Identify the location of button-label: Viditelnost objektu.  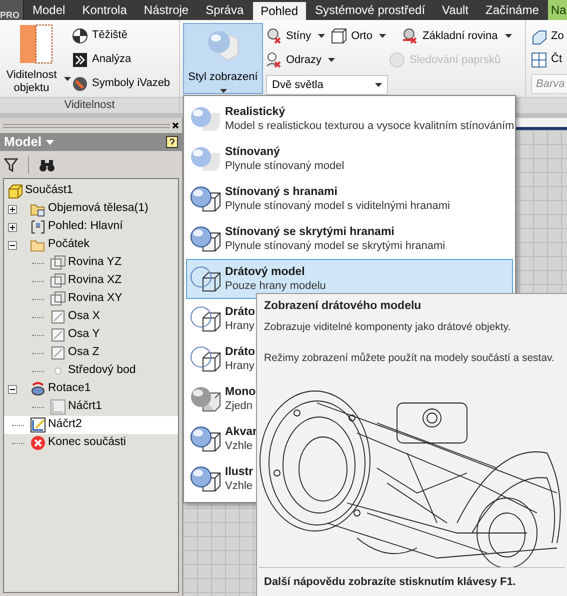
(31, 82).